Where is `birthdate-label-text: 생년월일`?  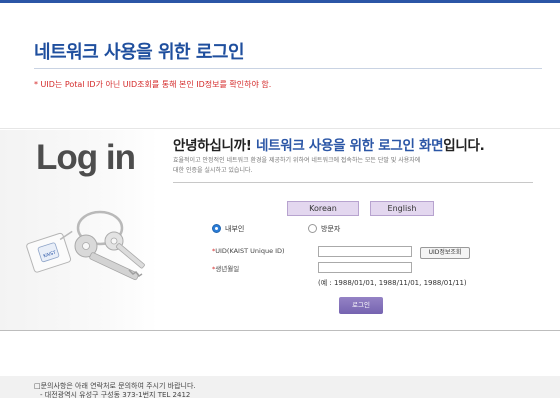
birthdate-label-text: 생년월일 is located at coordinates (227, 269).